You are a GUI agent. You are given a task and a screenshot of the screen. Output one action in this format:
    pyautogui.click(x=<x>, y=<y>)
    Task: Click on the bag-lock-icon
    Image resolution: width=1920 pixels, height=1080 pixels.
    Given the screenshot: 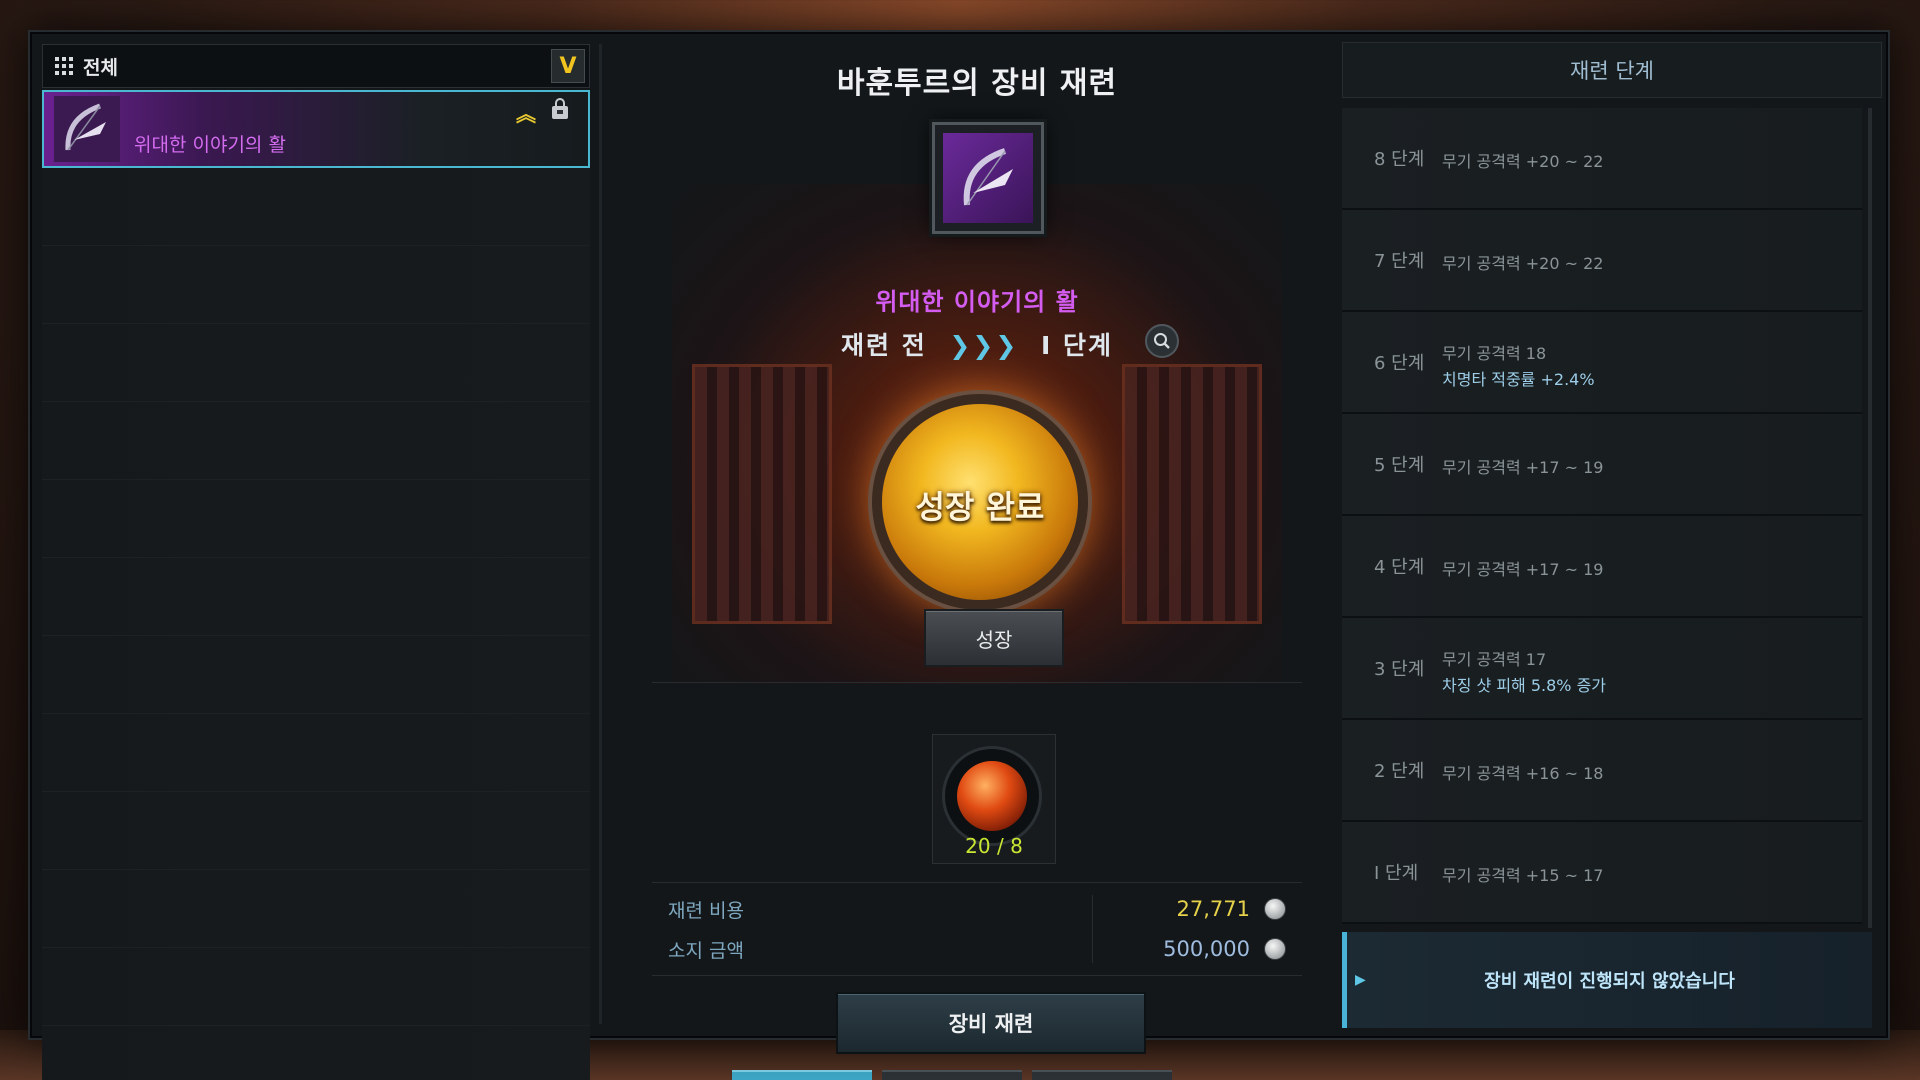 What is the action you would take?
    pyautogui.click(x=560, y=108)
    